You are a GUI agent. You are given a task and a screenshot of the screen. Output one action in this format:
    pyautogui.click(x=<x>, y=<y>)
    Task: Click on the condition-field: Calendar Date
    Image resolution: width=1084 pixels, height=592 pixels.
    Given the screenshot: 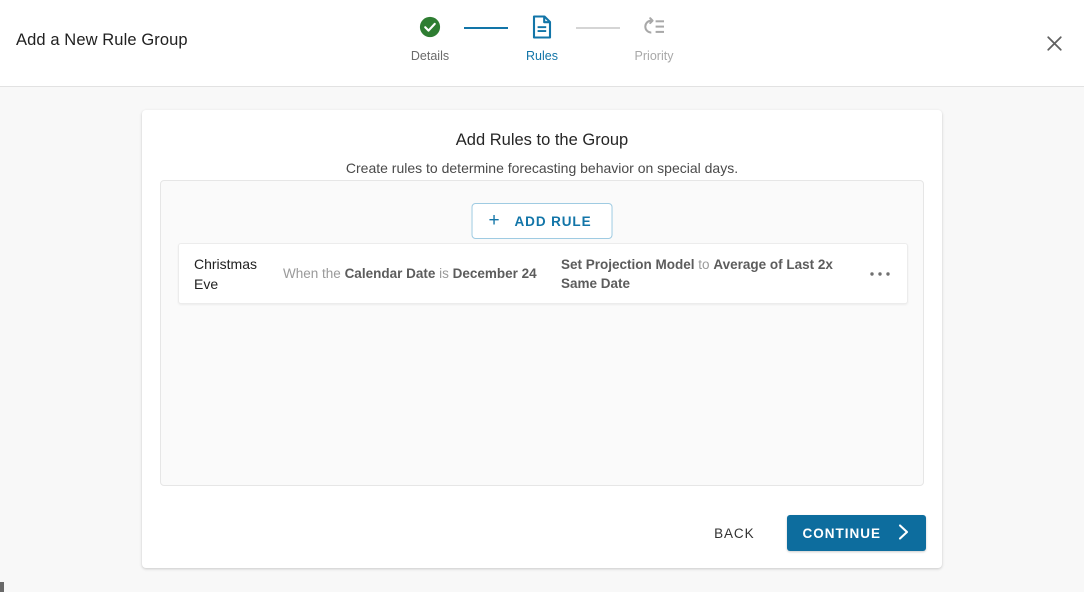 What is the action you would take?
    pyautogui.click(x=390, y=273)
    